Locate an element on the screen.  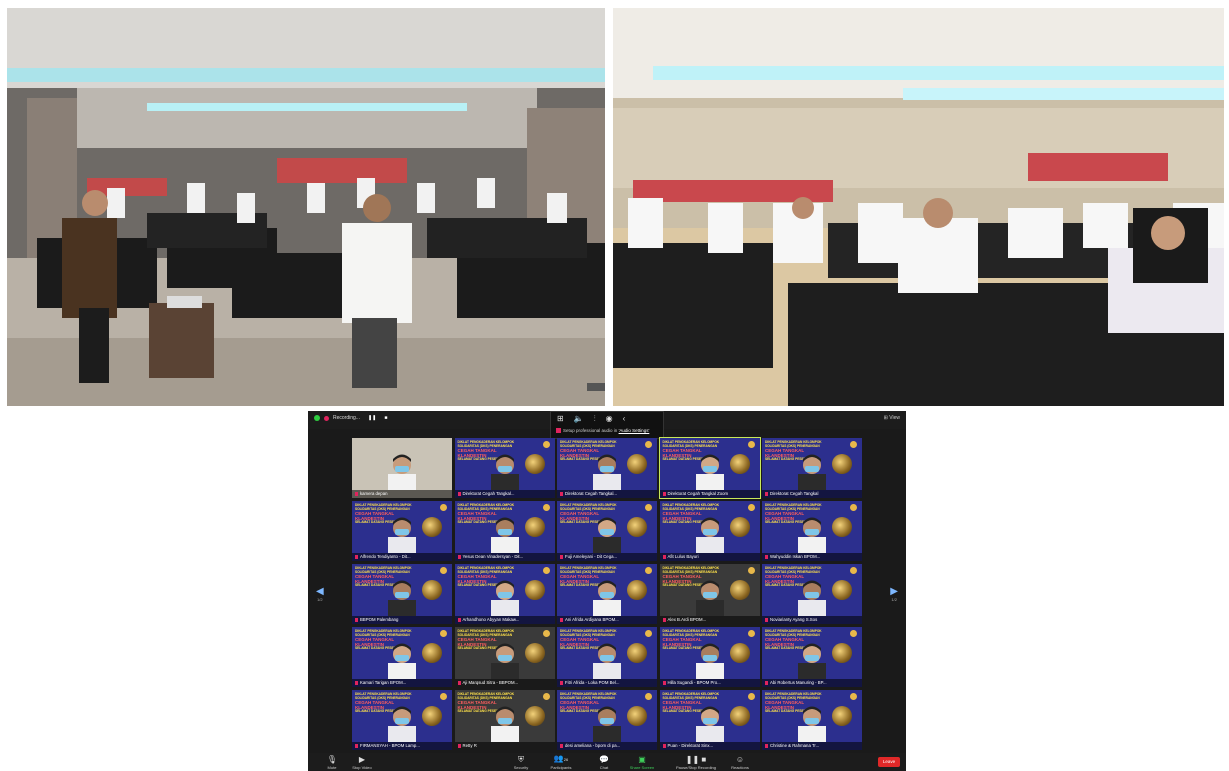
participant-name-label: Afit Lulus Bayuri is located at coordinates (709, 557).